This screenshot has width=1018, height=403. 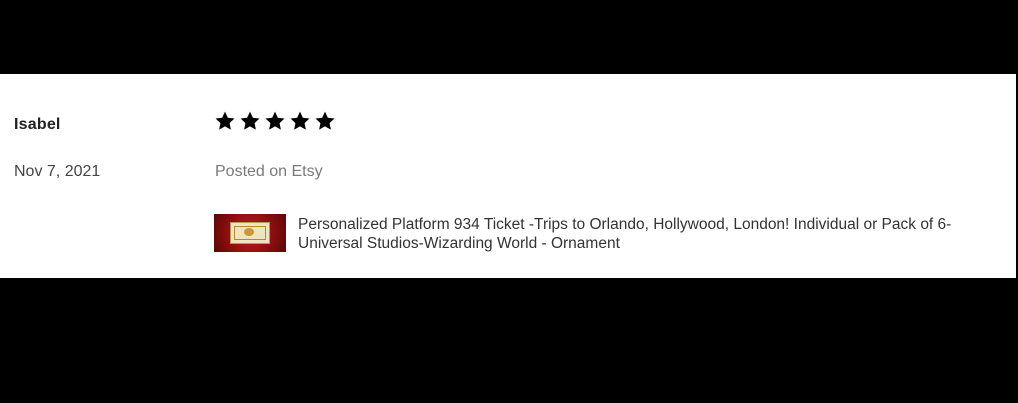 I want to click on ticket-image, so click(x=250, y=233).